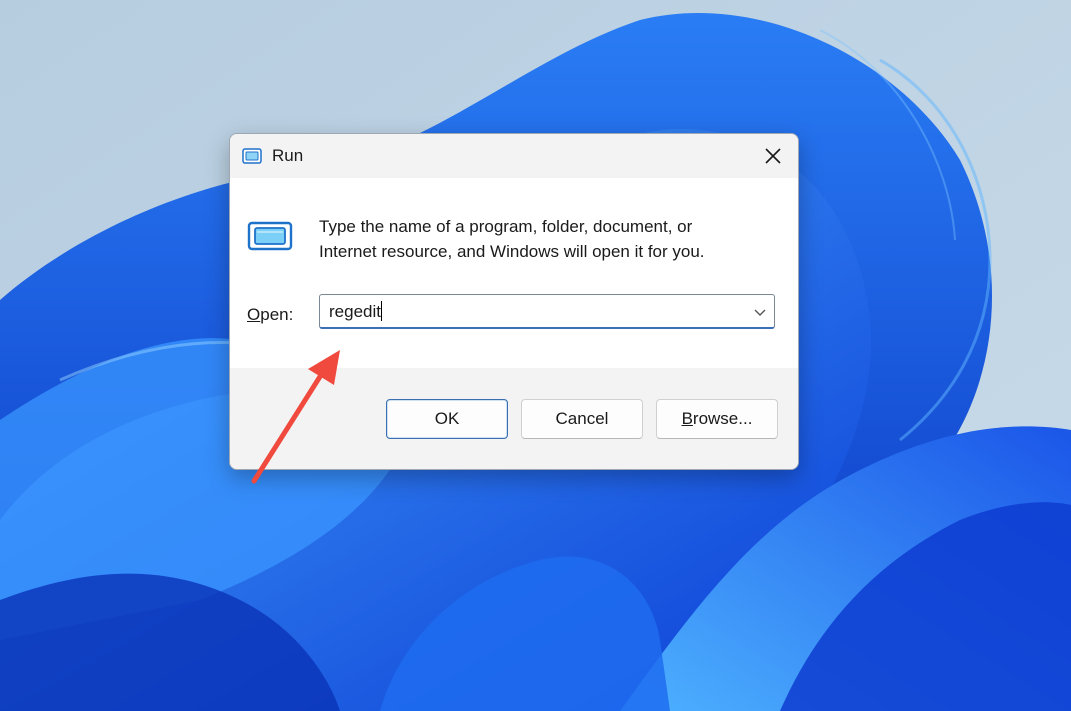  I want to click on close-icon, so click(773, 156).